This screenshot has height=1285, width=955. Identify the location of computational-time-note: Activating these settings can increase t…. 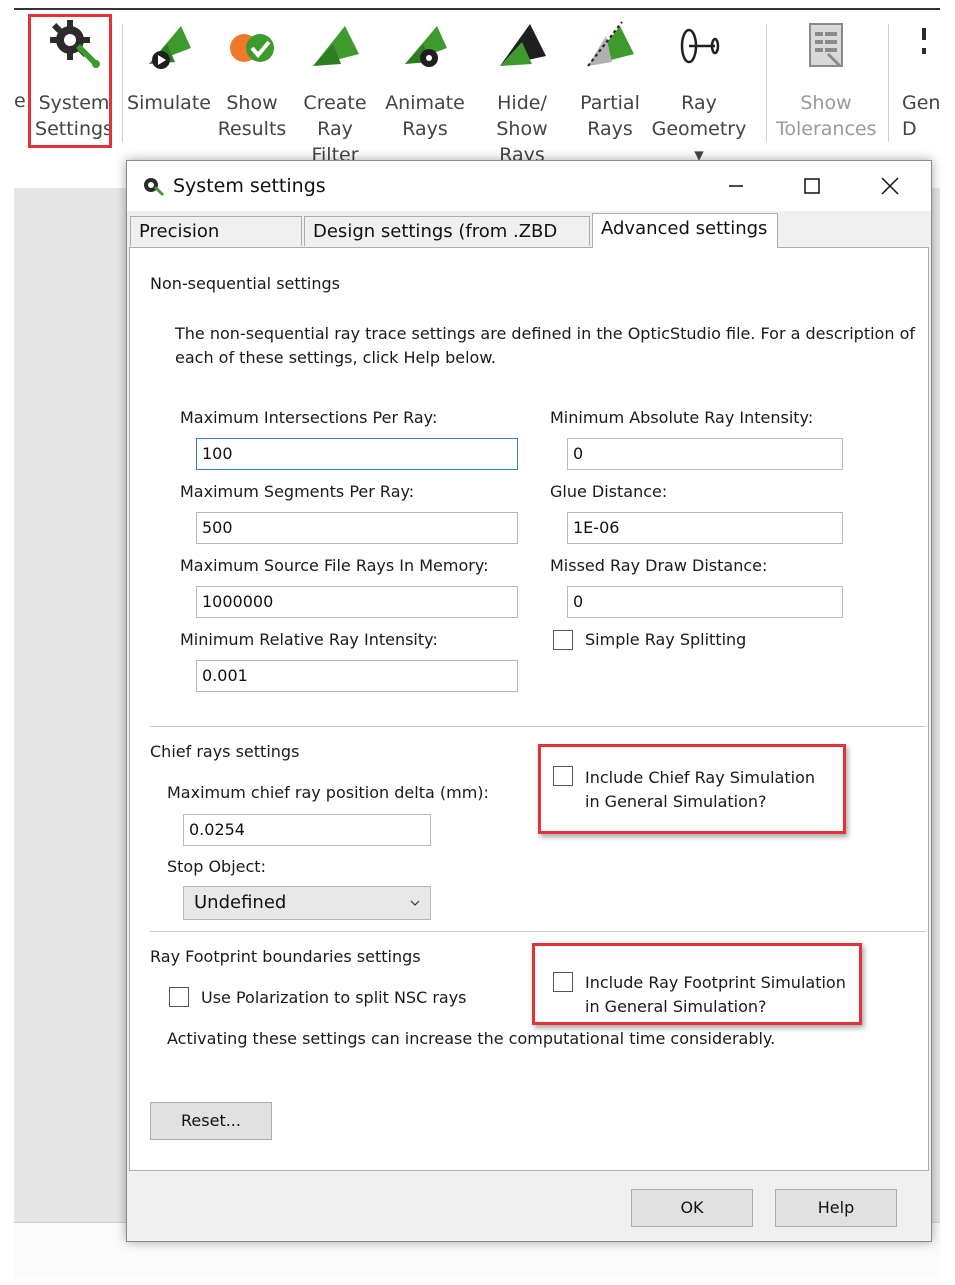
(471, 1038).